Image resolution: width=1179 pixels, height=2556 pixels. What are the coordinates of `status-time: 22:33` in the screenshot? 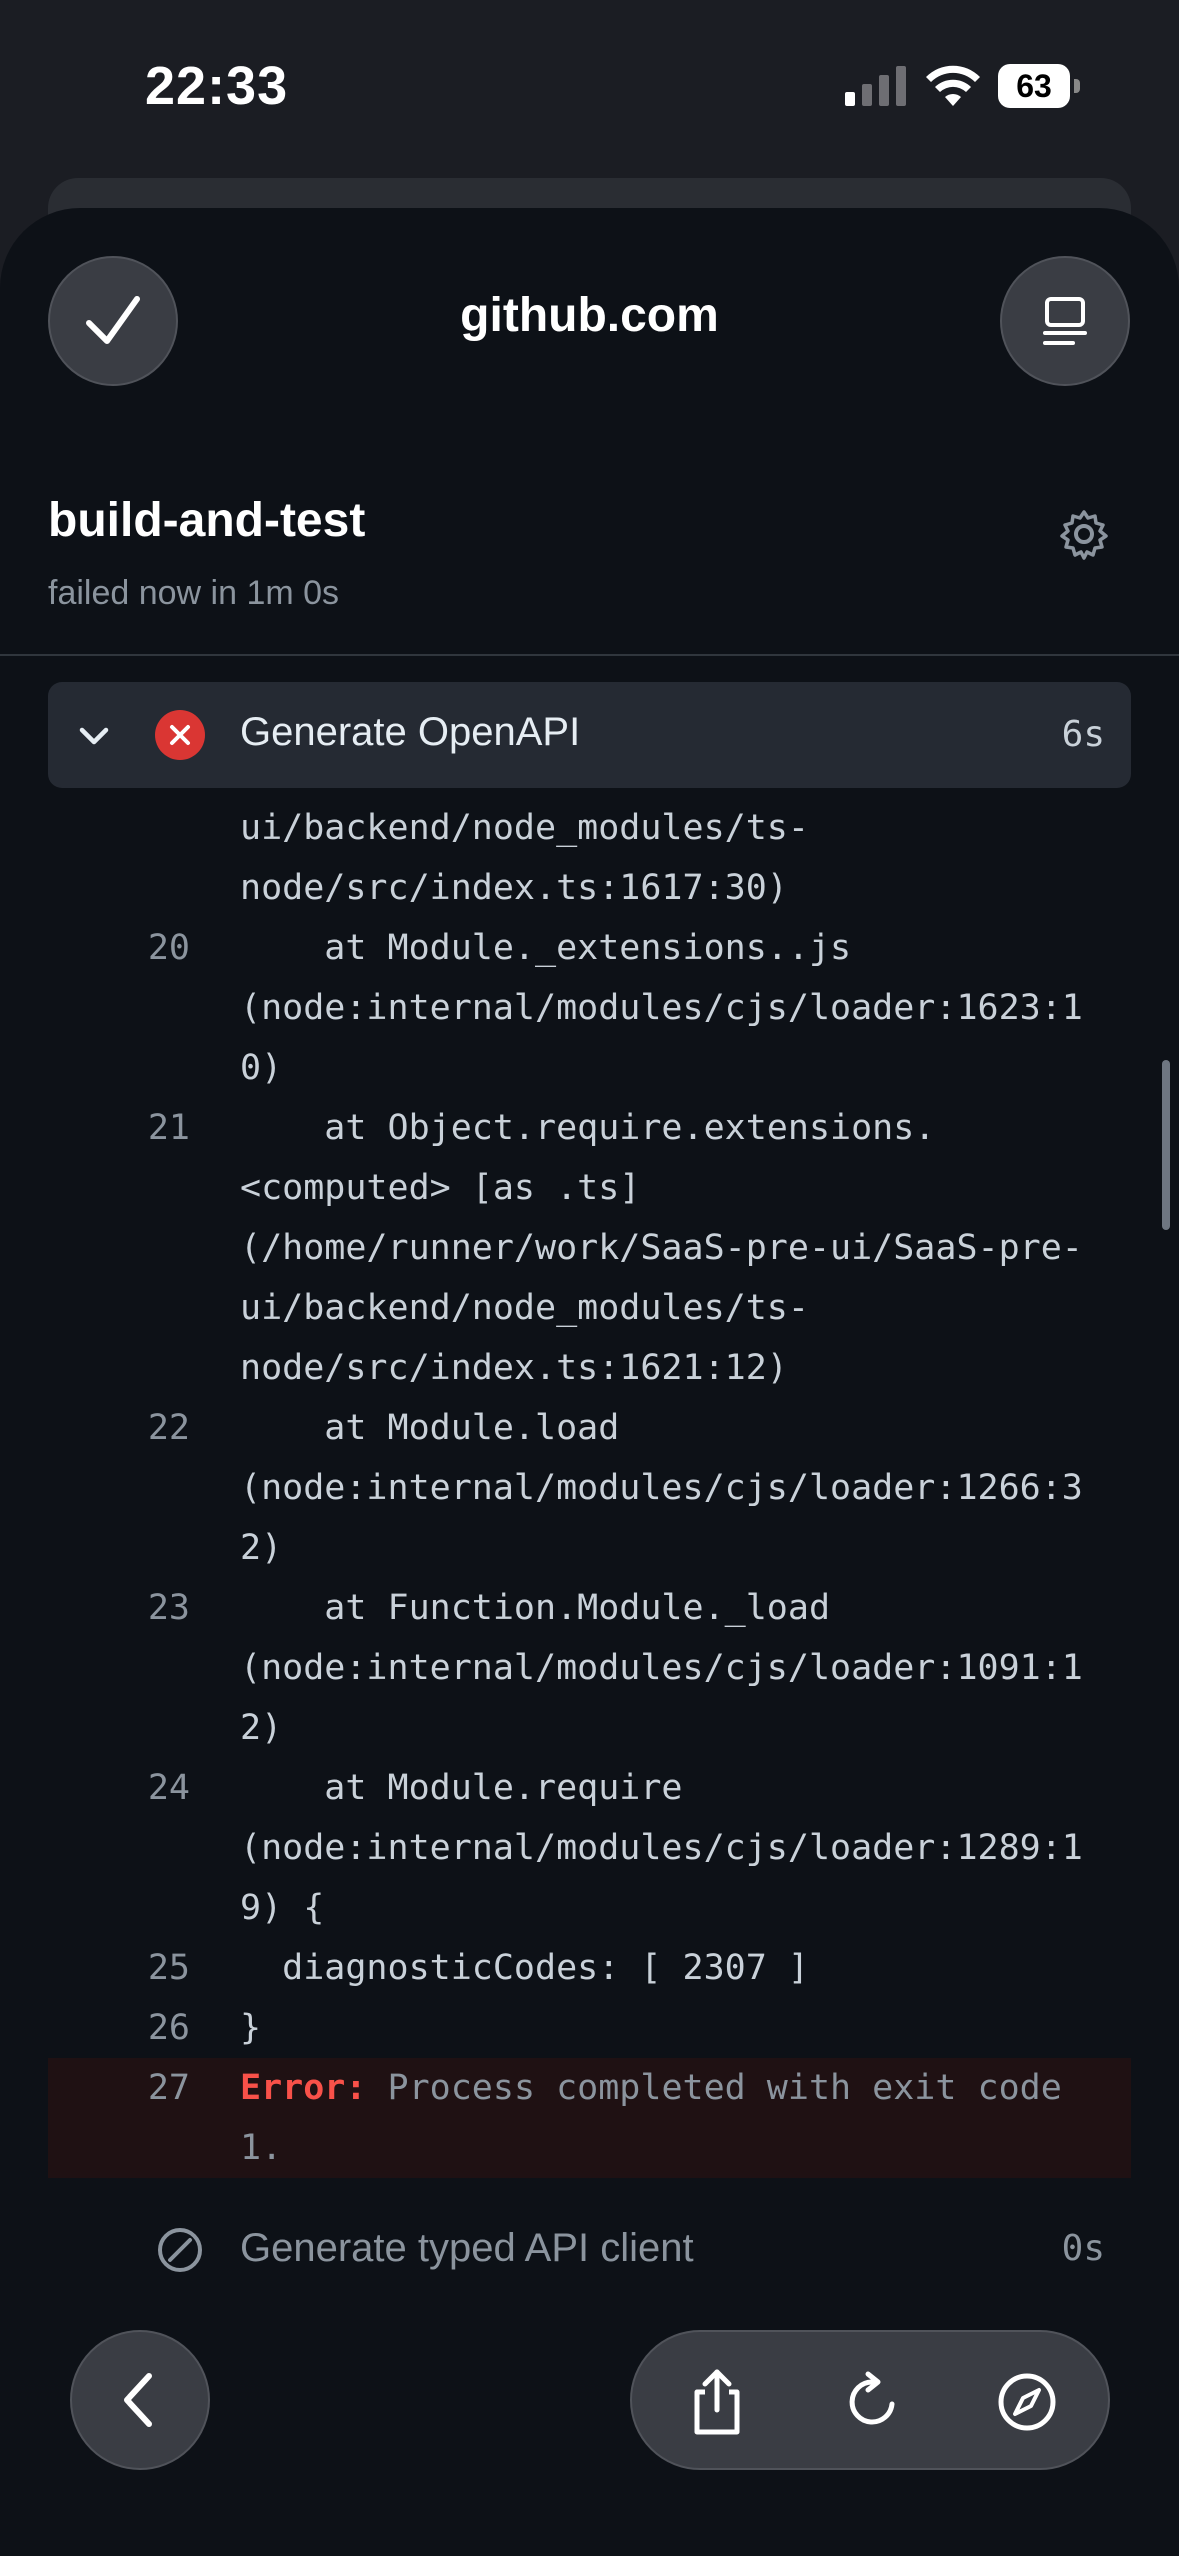 It's located at (217, 86).